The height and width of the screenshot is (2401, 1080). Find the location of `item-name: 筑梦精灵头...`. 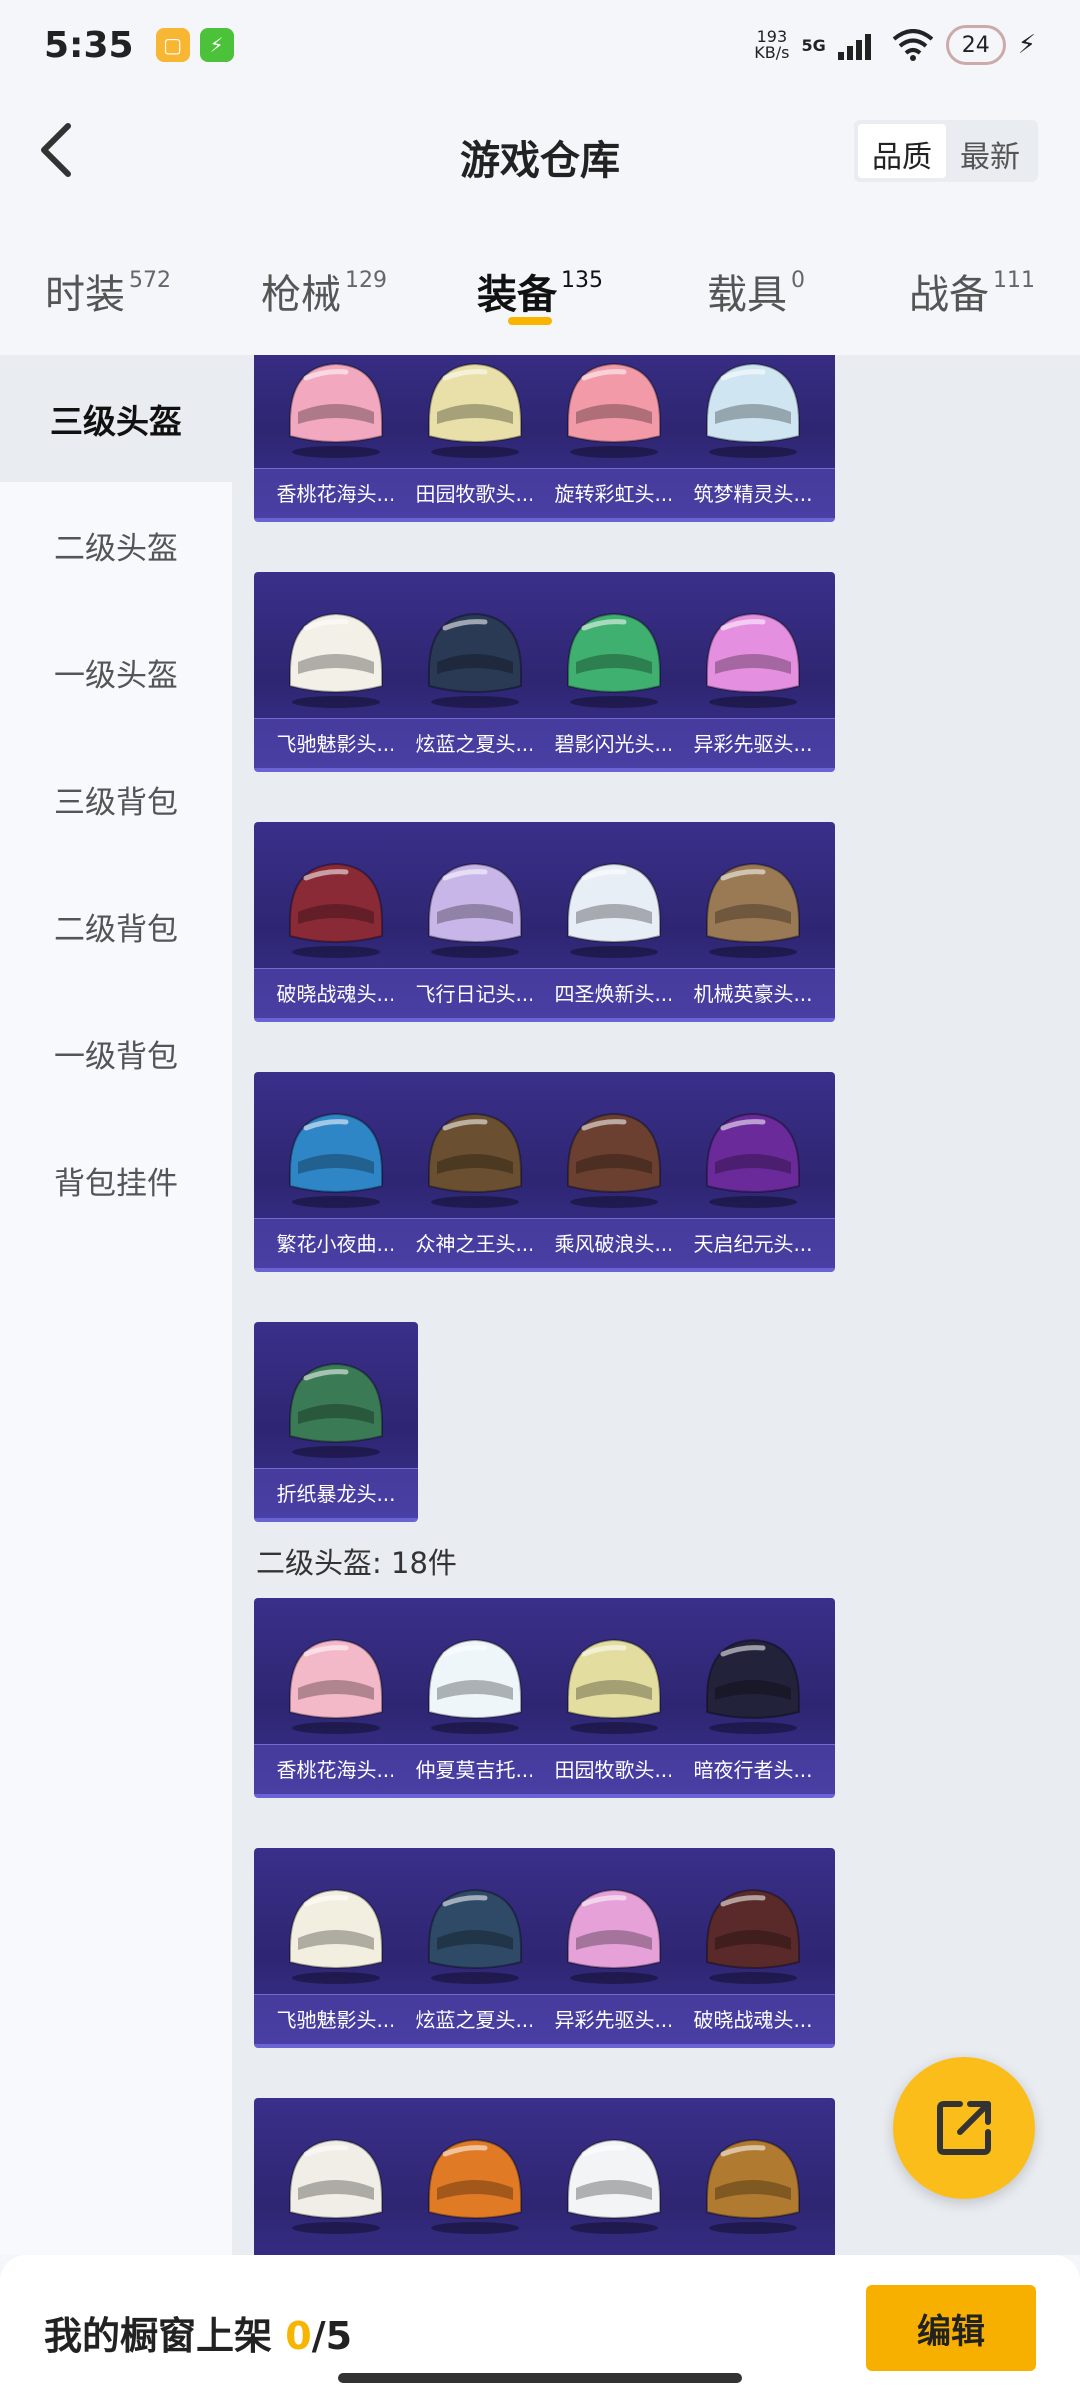

item-name: 筑梦精灵头... is located at coordinates (753, 493).